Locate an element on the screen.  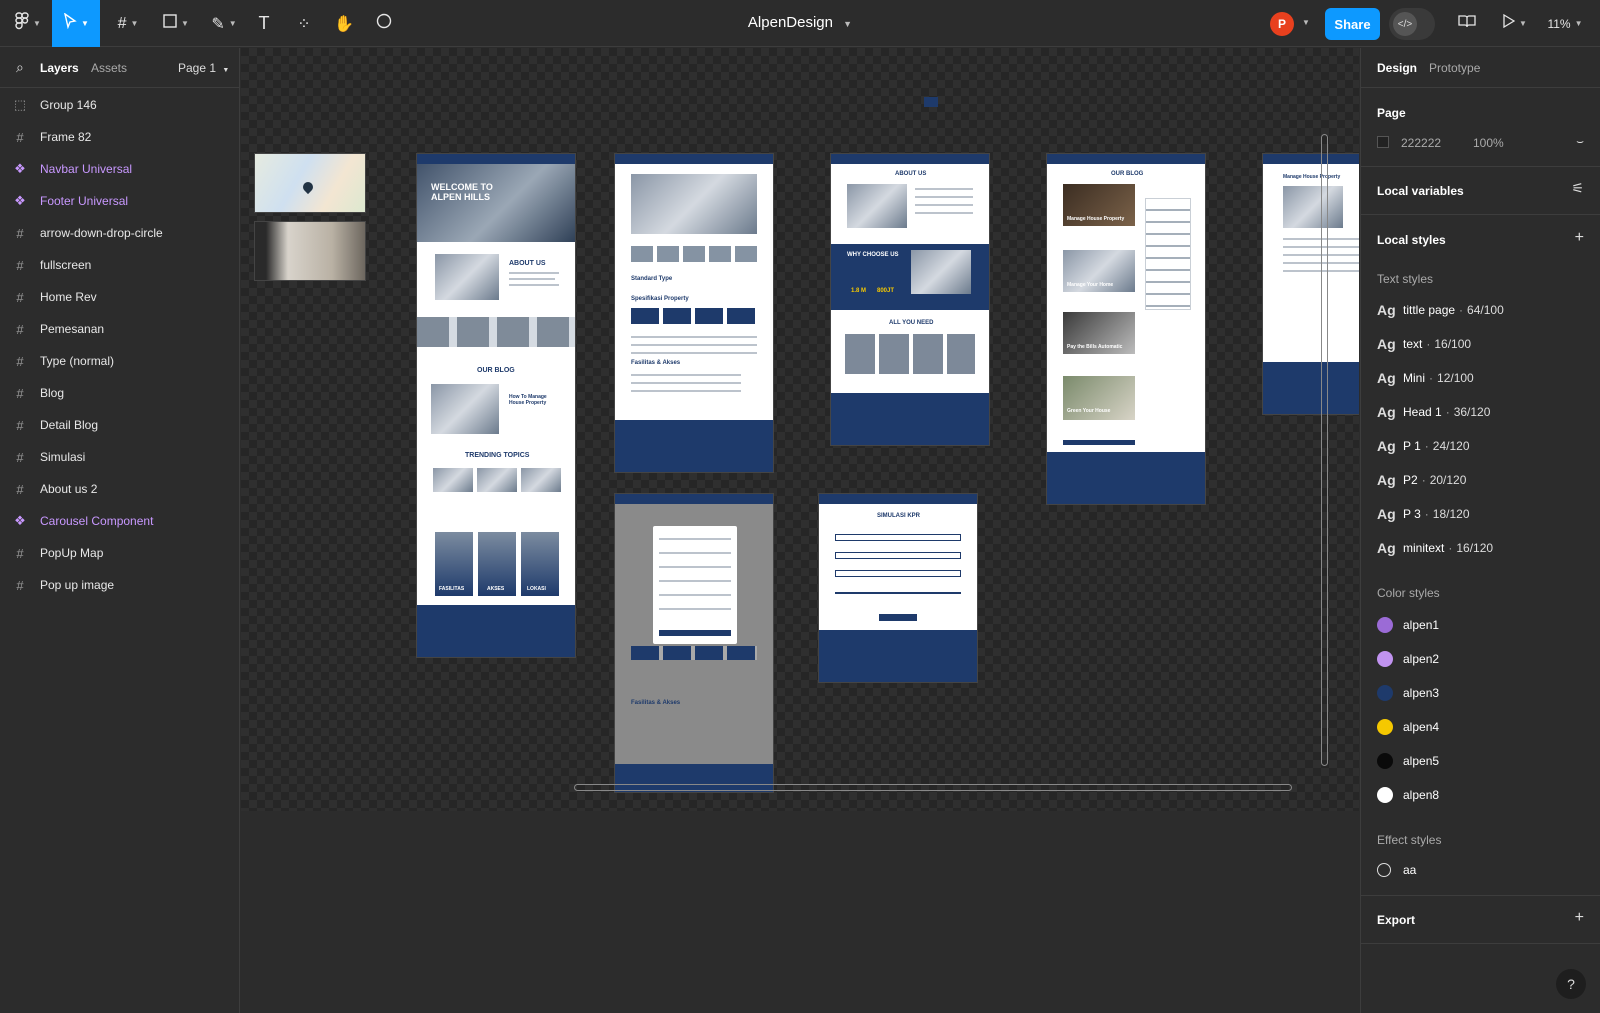
effect-style-item: aa is located at coordinates (1396, 870).